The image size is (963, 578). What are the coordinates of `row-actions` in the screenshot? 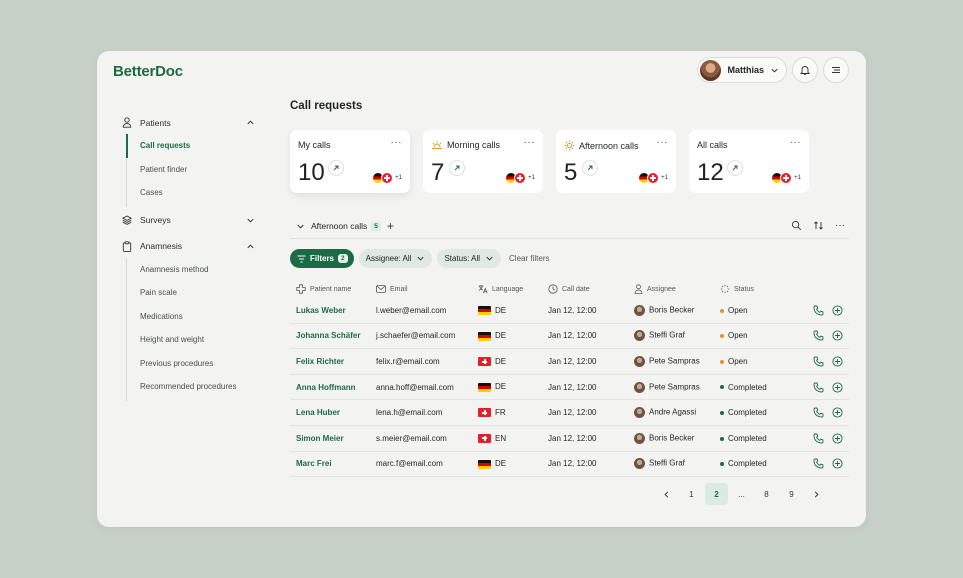 It's located at (825, 310).